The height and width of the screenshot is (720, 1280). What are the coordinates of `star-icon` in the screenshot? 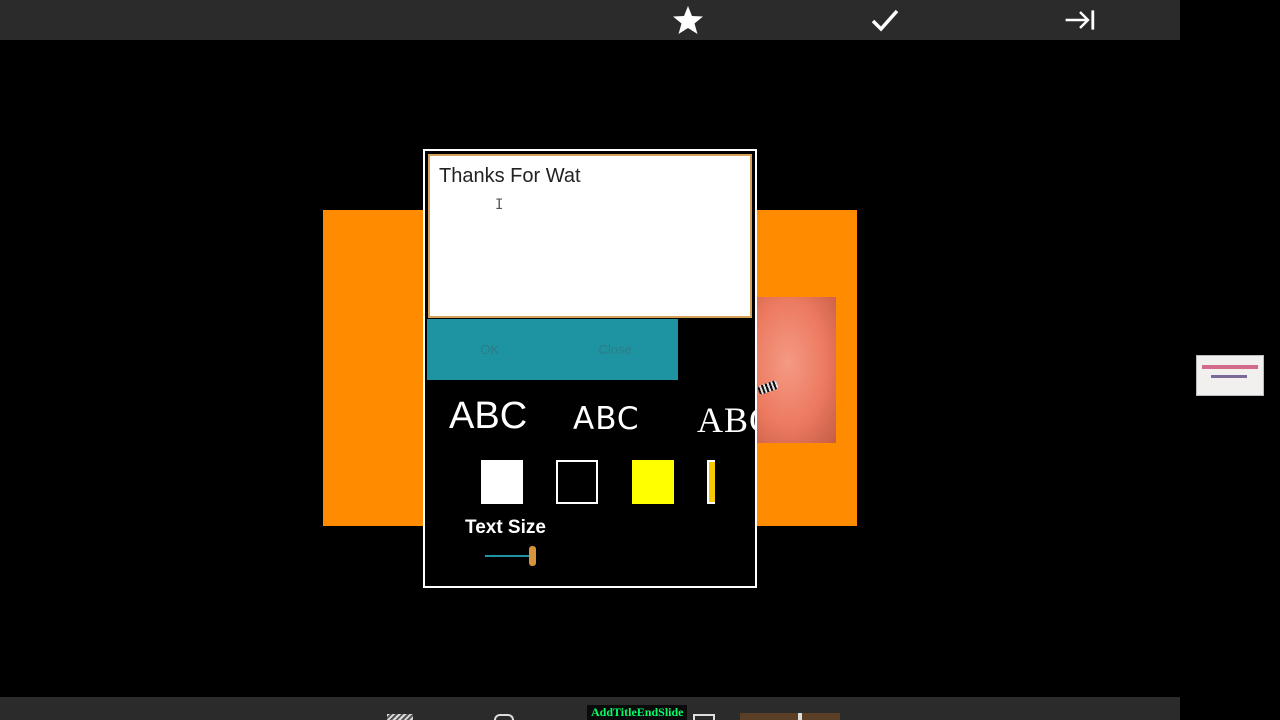 It's located at (688, 20).